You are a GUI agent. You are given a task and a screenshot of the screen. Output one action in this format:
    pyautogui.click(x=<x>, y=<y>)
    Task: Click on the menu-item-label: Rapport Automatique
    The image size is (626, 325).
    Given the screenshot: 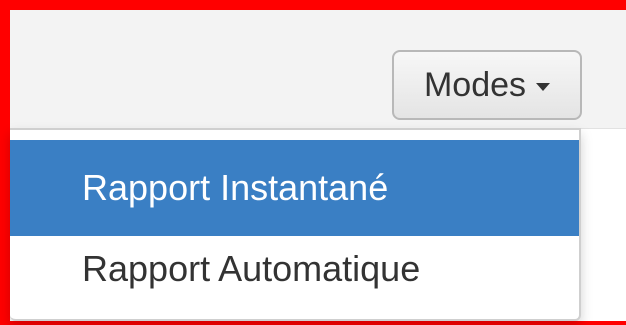 What is the action you would take?
    pyautogui.click(x=251, y=268)
    